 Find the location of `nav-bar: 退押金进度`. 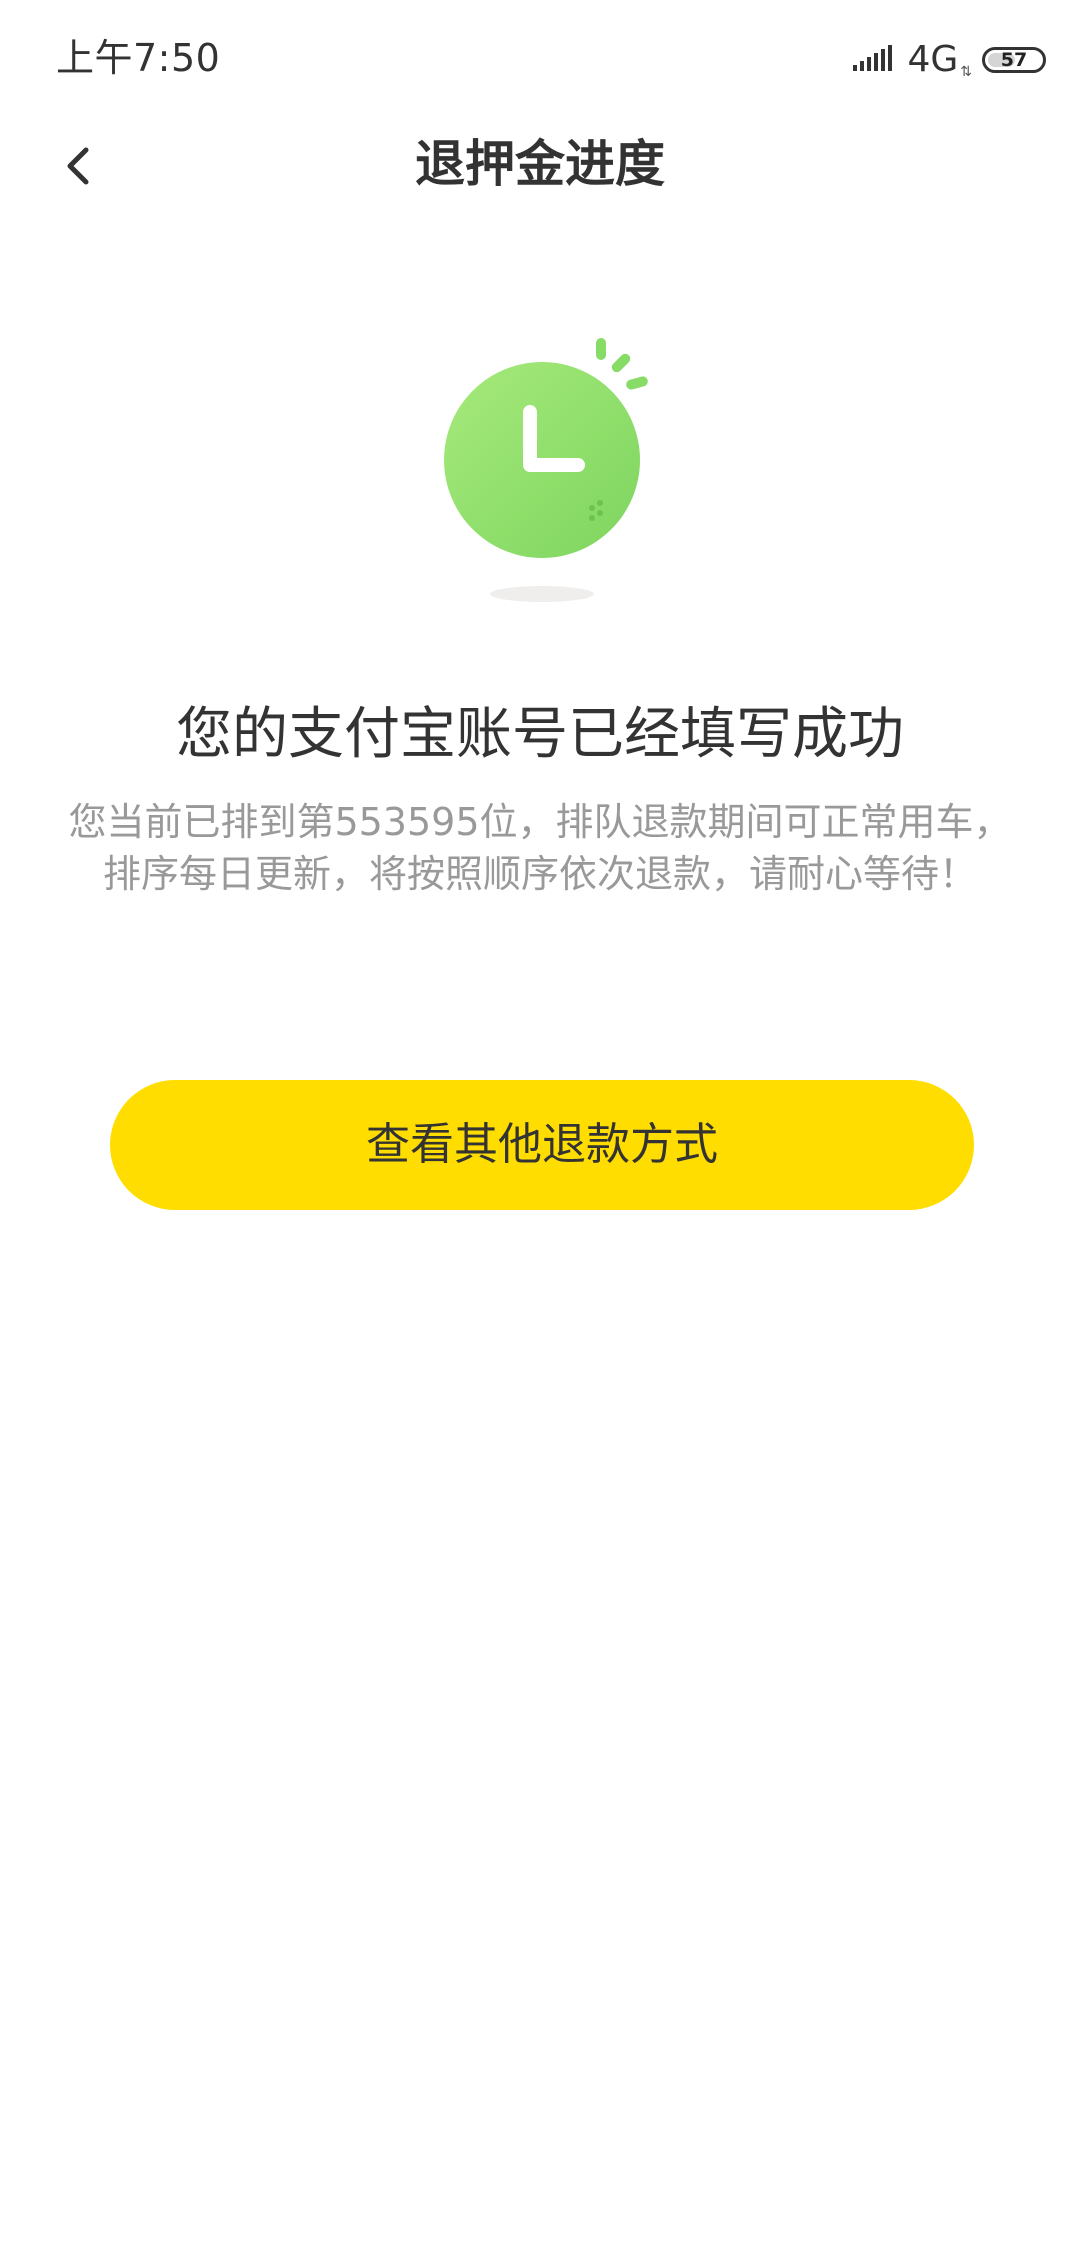

nav-bar: 退押金进度 is located at coordinates (540, 165).